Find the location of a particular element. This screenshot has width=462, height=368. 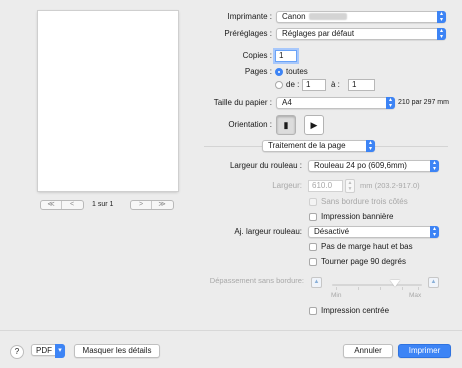

paper-size-value: A4 is located at coordinates (287, 102).